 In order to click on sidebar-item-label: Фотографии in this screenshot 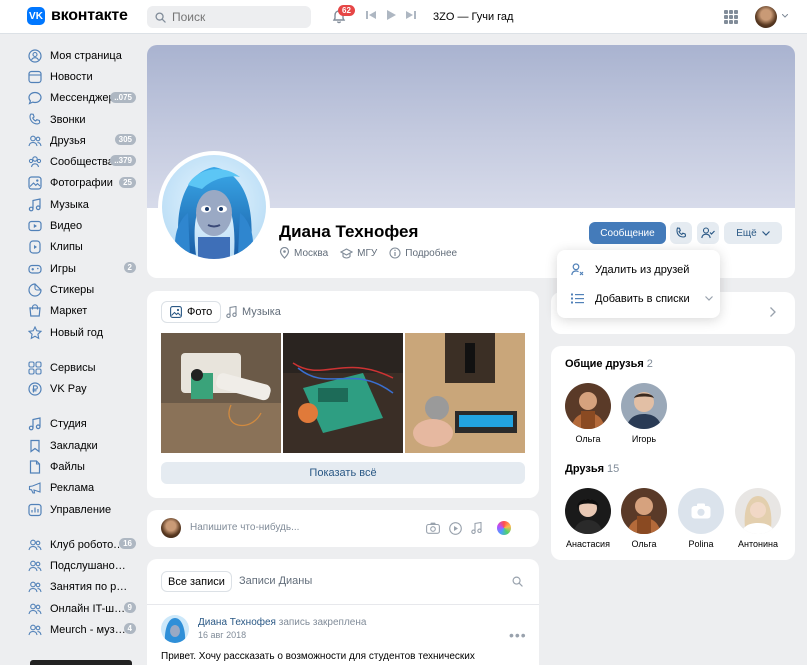, I will do `click(81, 183)`.